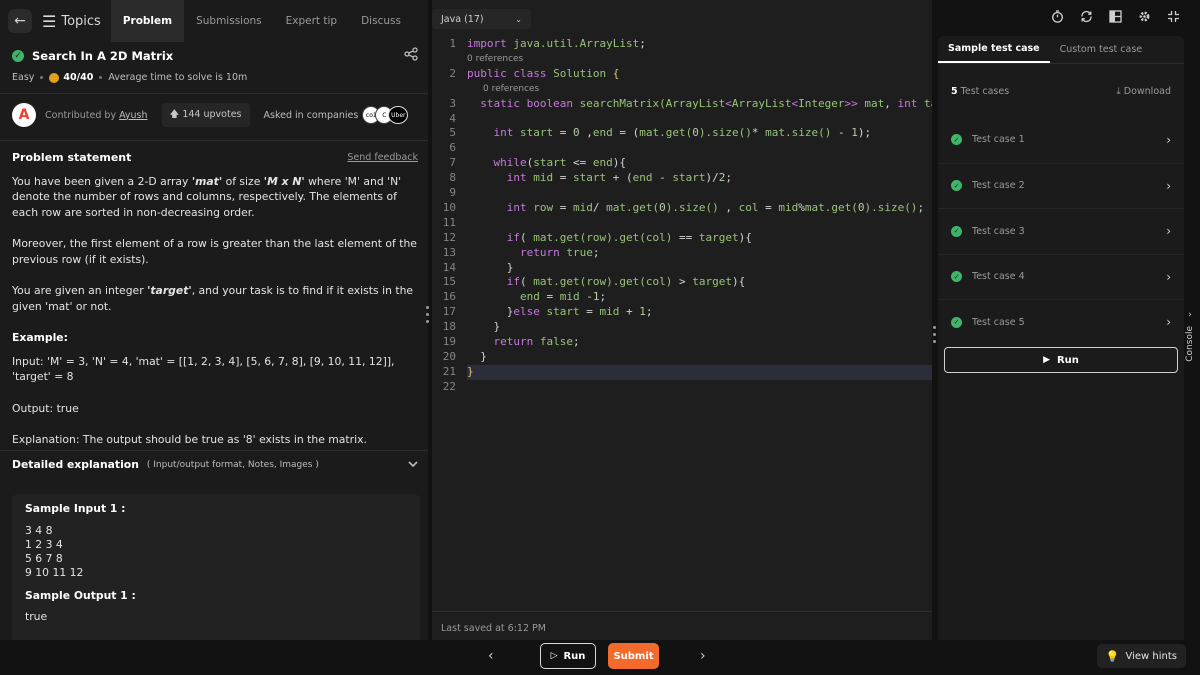  I want to click on line-number: 8, so click(452, 178).